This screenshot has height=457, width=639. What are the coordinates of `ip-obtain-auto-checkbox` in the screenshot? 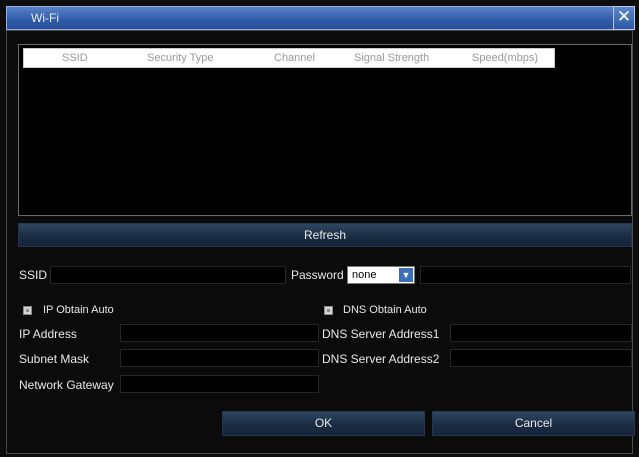 It's located at (27, 310).